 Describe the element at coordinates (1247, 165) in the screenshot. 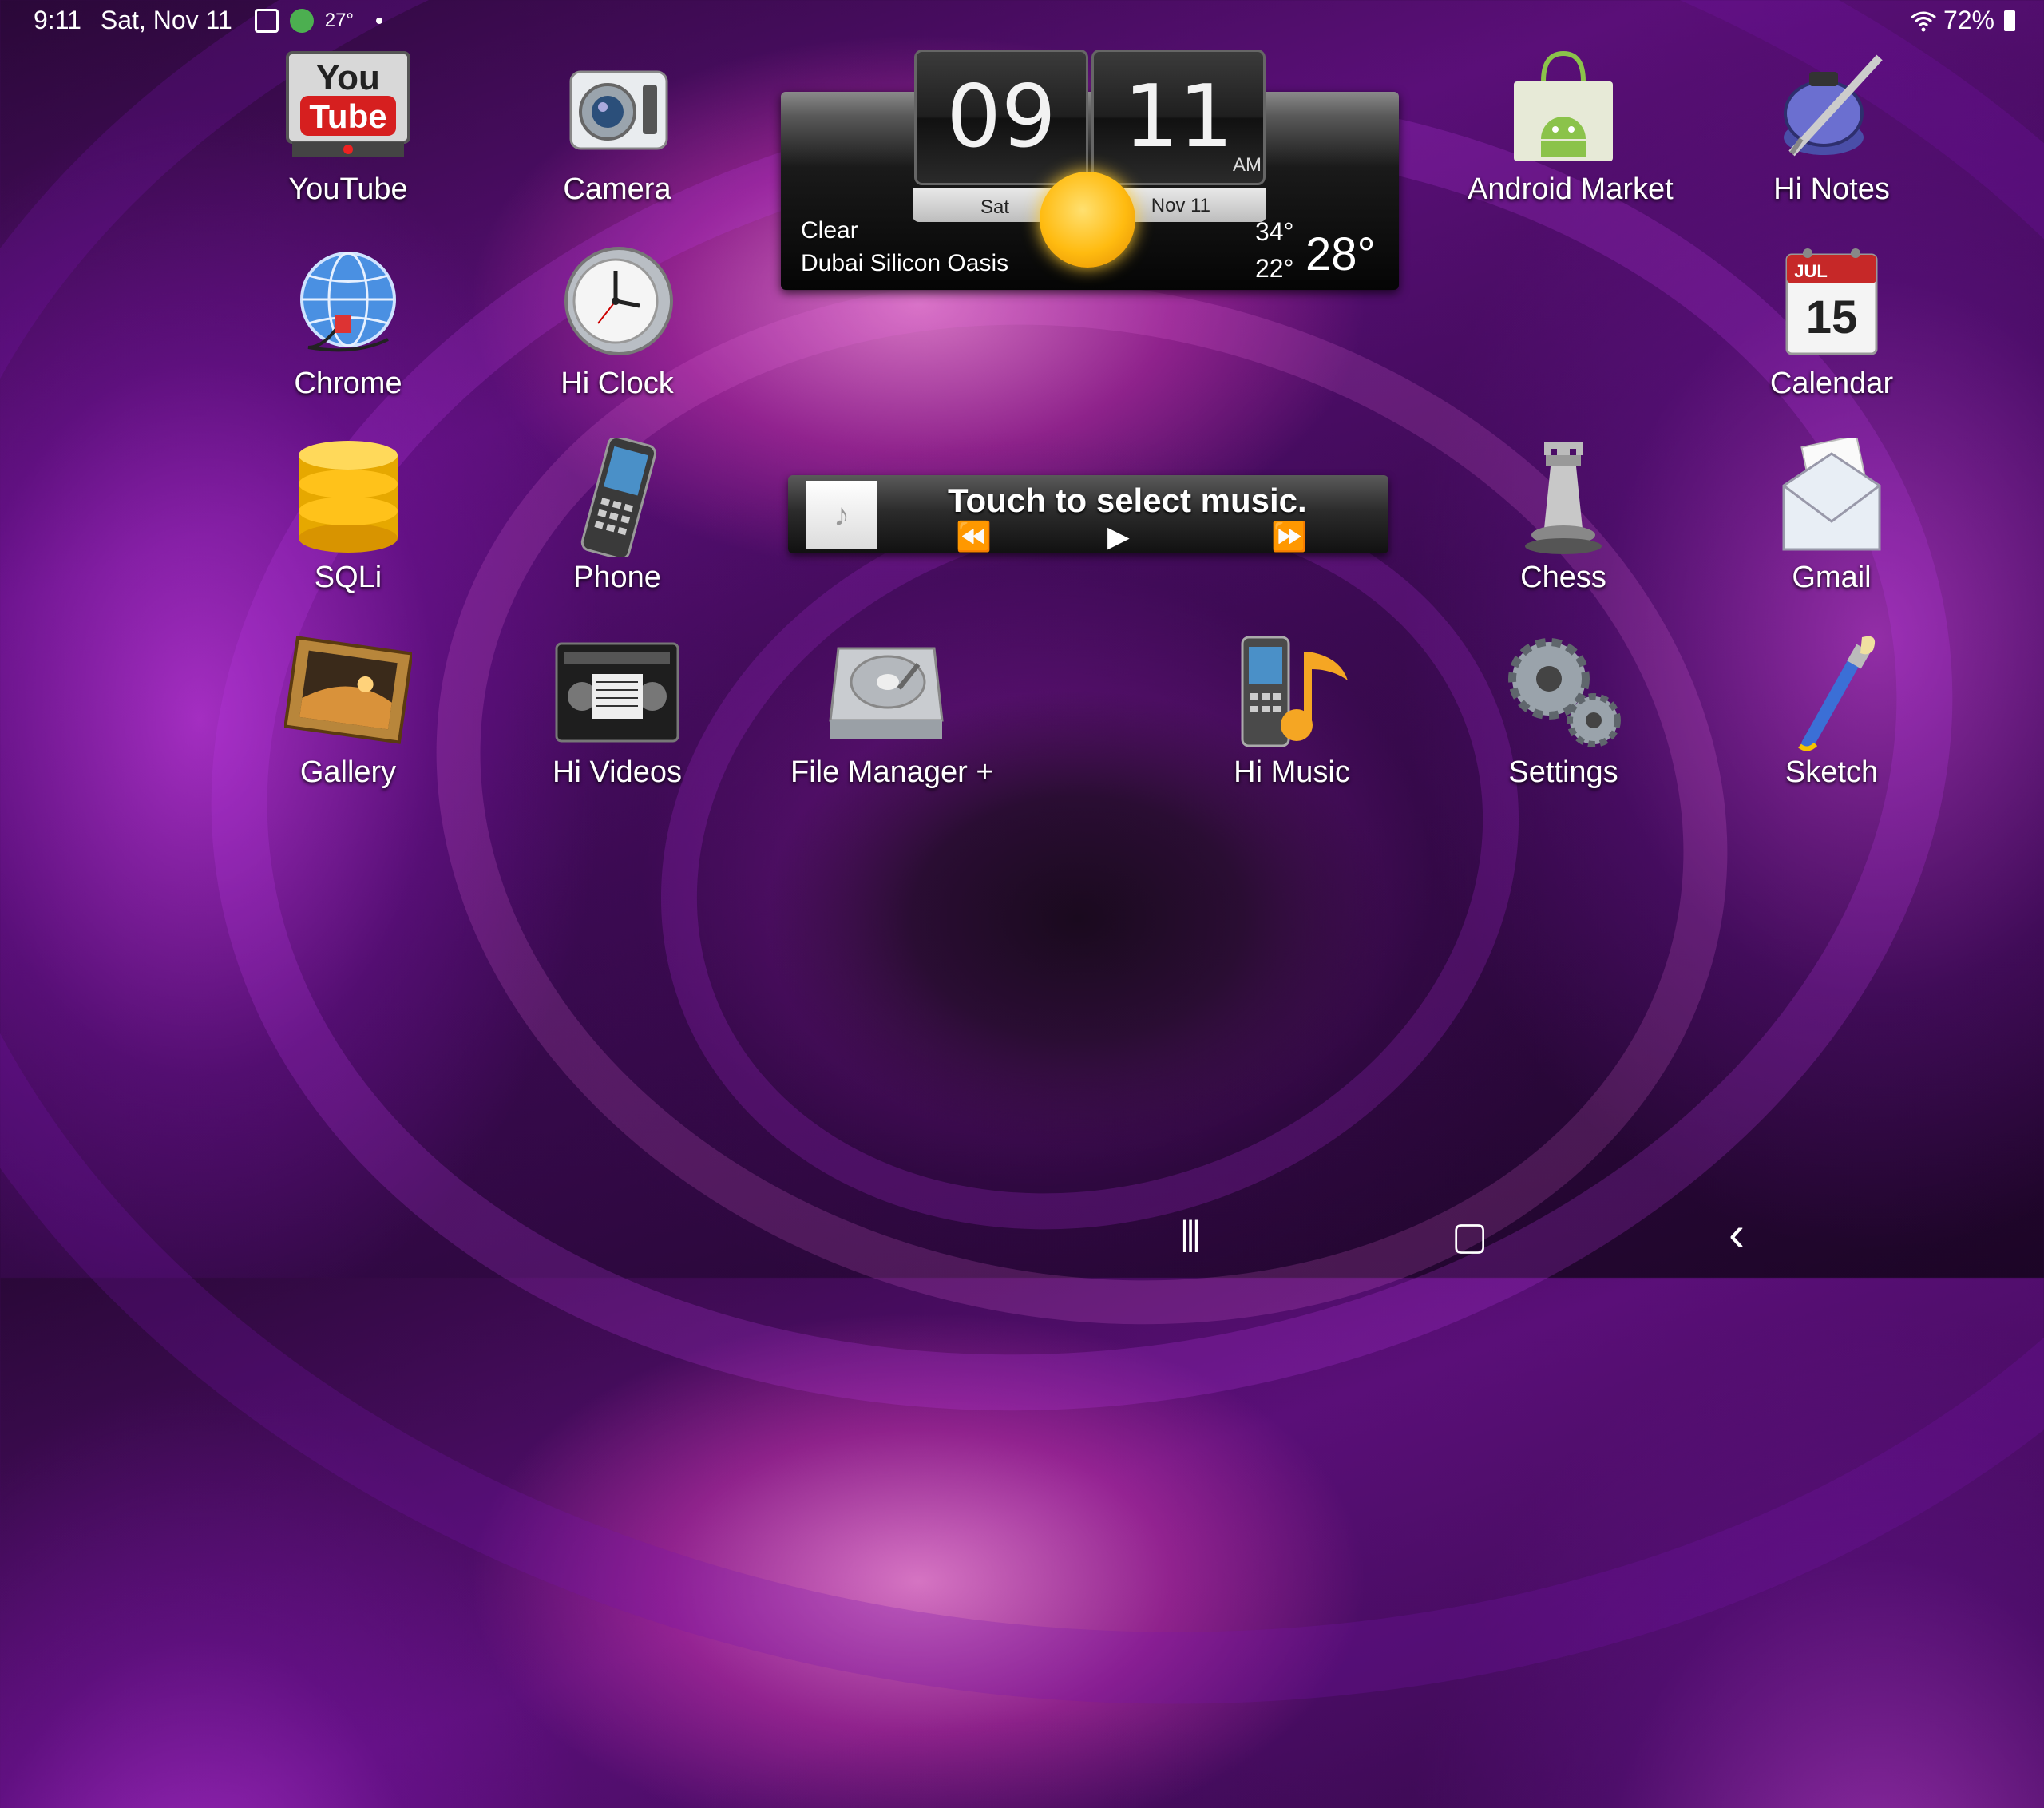

I see `clock-ampm: AM` at that location.